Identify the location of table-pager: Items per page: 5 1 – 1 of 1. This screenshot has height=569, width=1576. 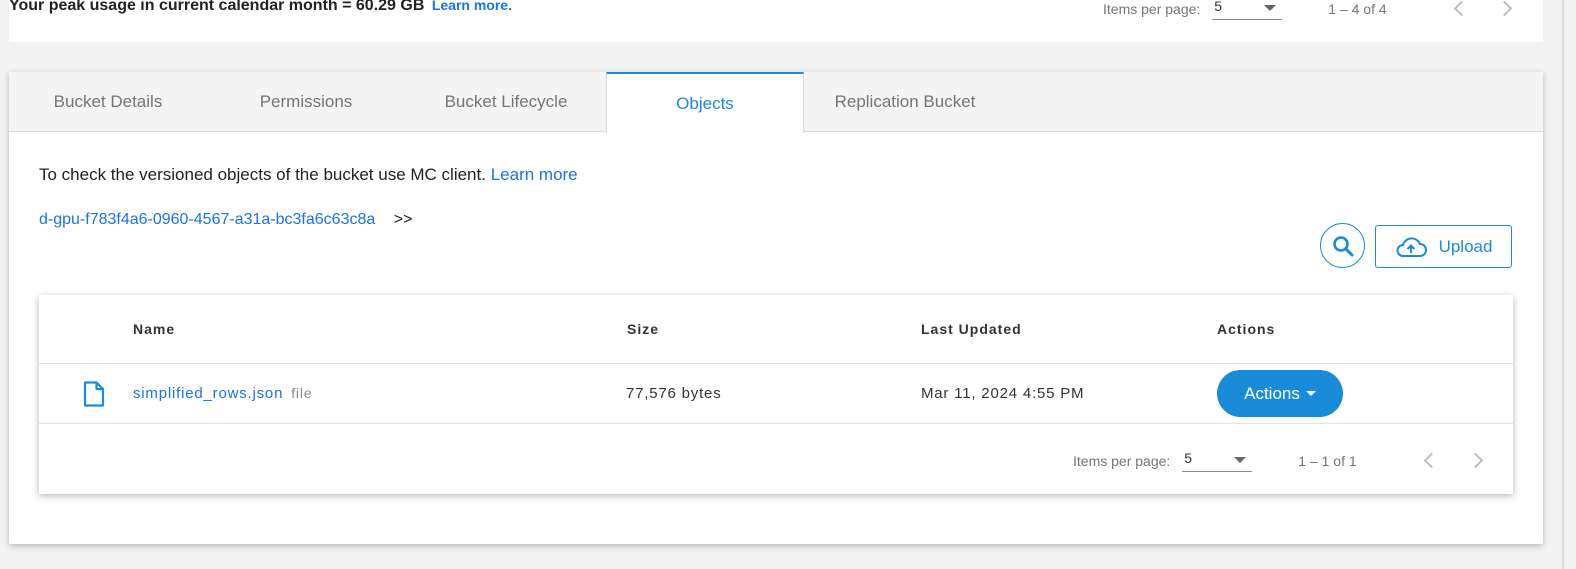
(1215, 461).